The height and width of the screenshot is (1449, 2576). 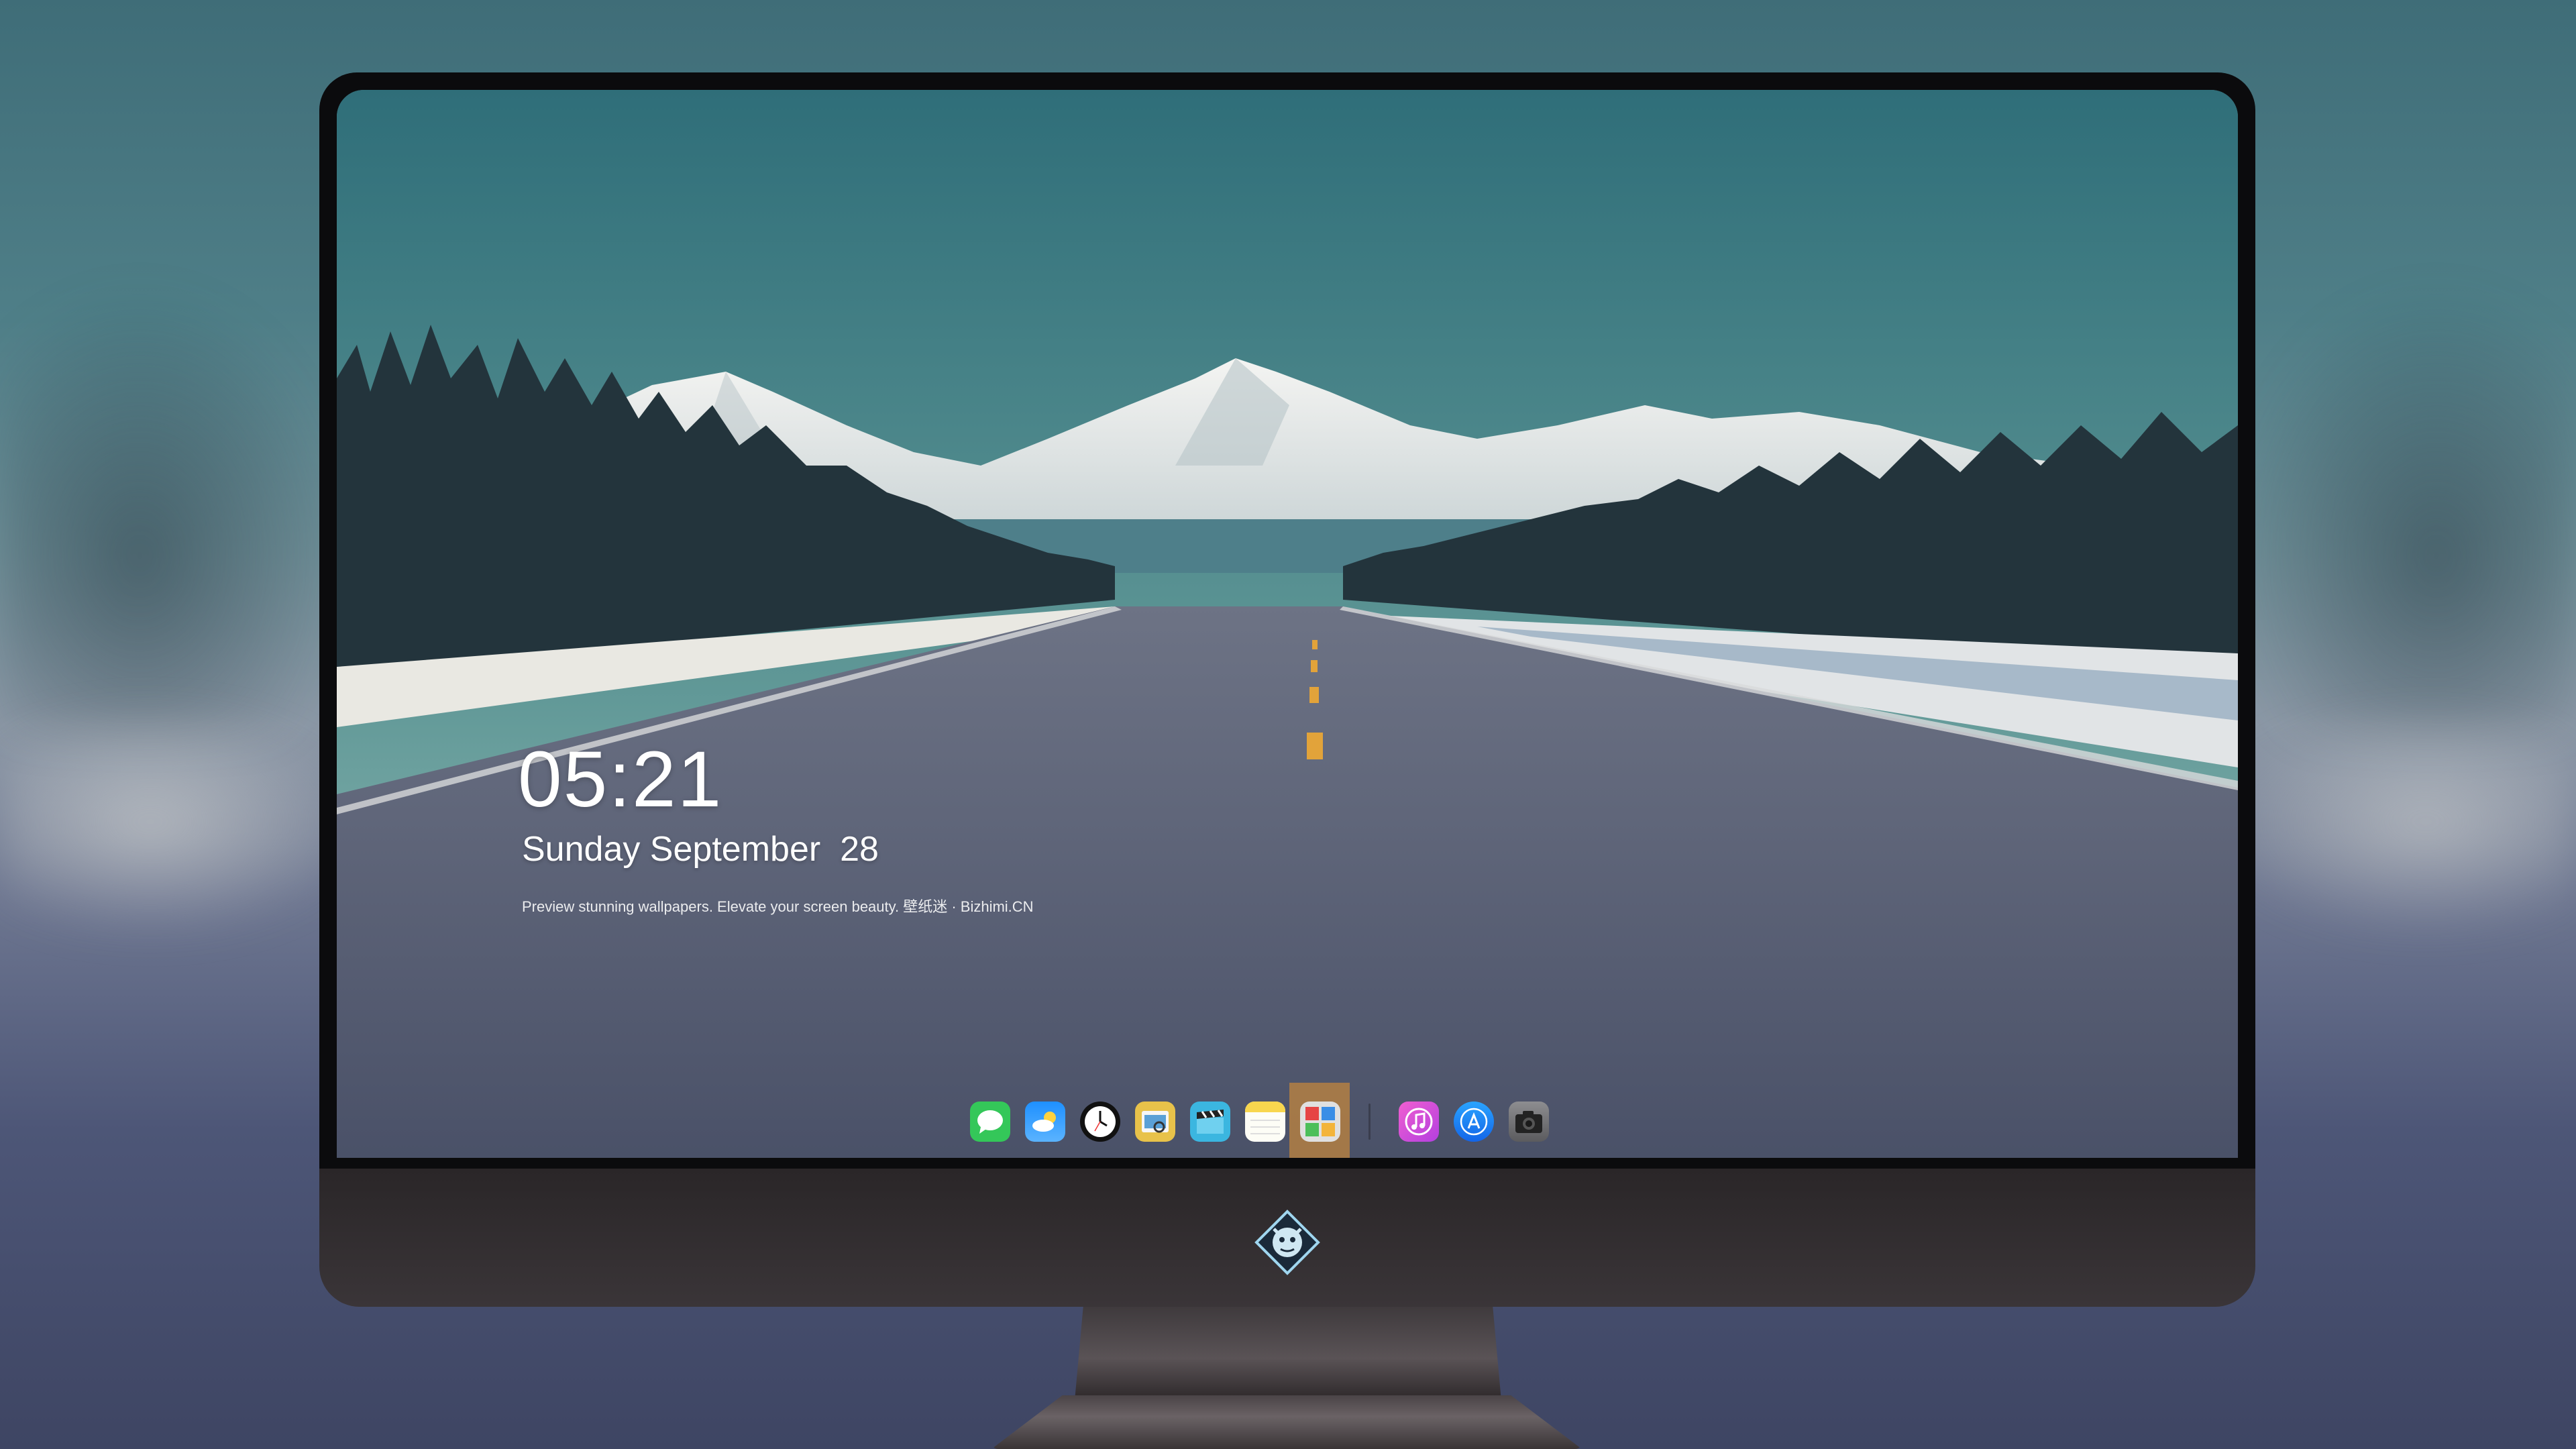 I want to click on monitor-stand-base, so click(x=1286, y=1422).